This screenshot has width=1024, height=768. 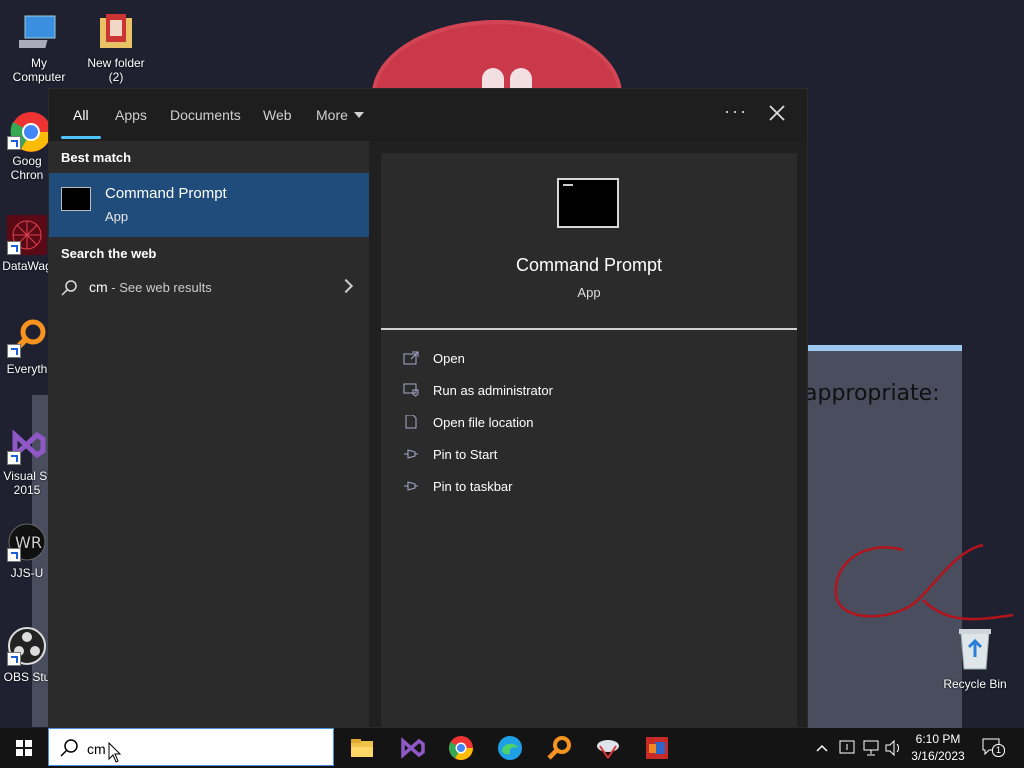 I want to click on taskbar-clock: 6:10 PM 3/16/2023, so click(x=938, y=748).